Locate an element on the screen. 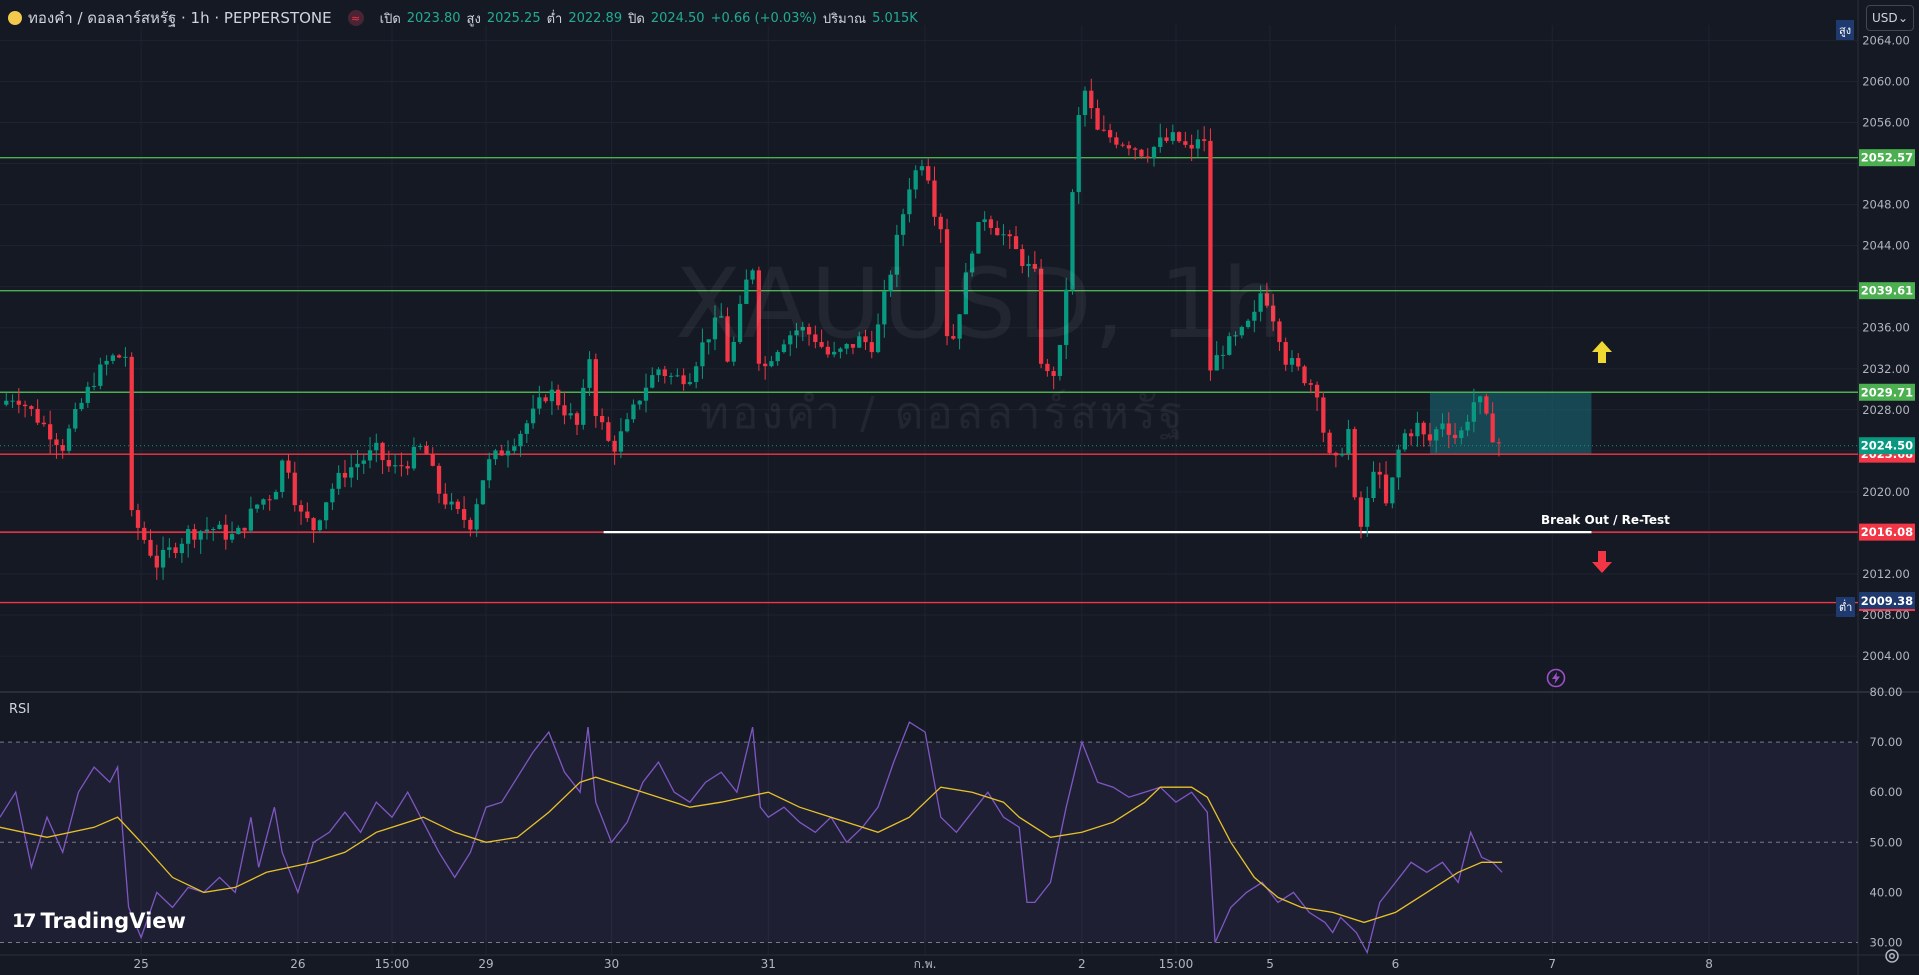  breakout-annotation: Break Out / Re-Test is located at coordinates (1605, 520).